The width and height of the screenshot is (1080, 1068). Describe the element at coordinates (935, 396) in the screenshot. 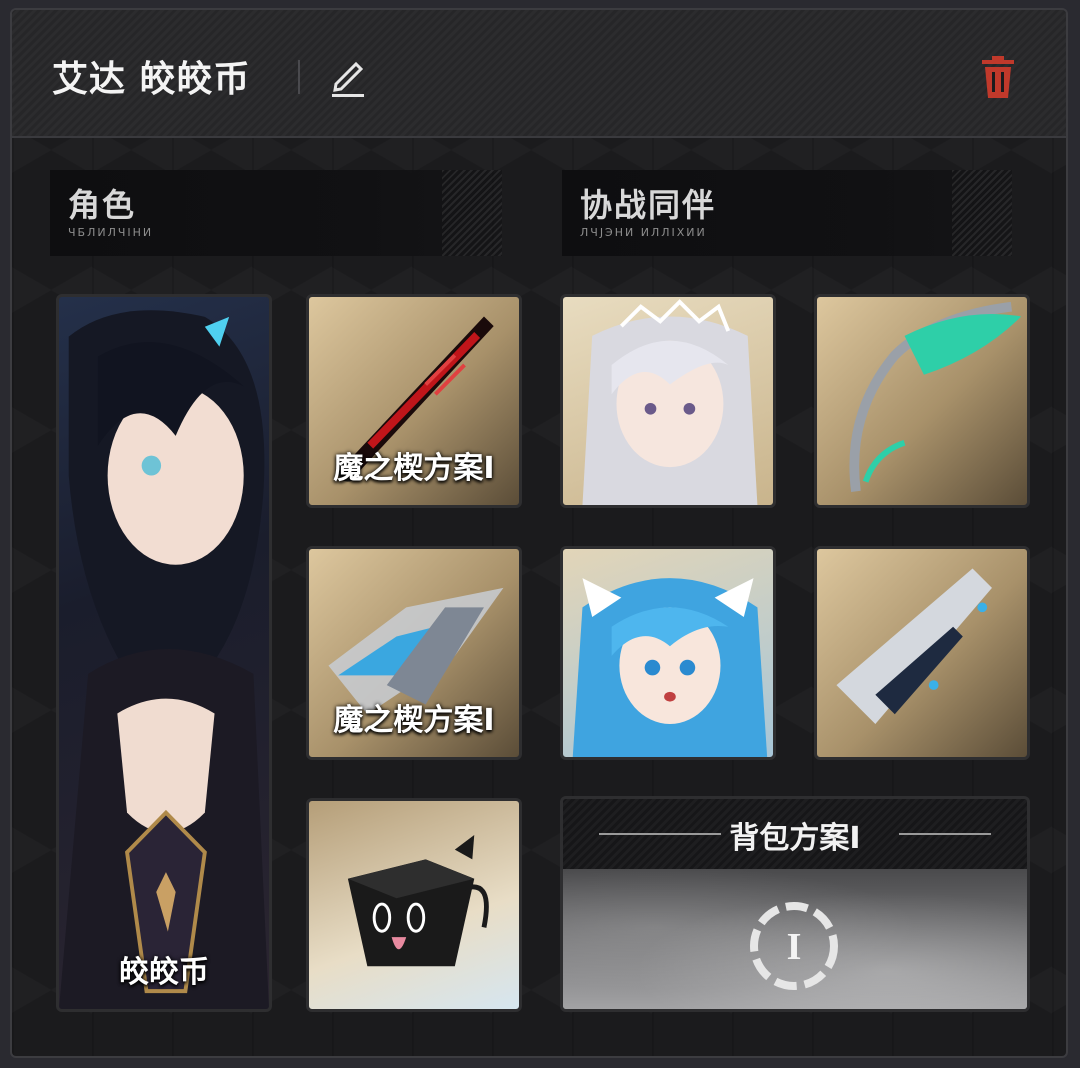

I see `scythe-icon` at that location.